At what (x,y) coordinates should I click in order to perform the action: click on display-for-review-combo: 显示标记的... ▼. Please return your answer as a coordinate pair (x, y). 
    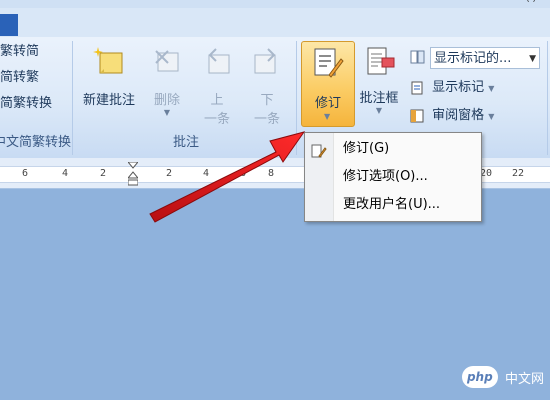
    Looking at the image, I should click on (485, 58).